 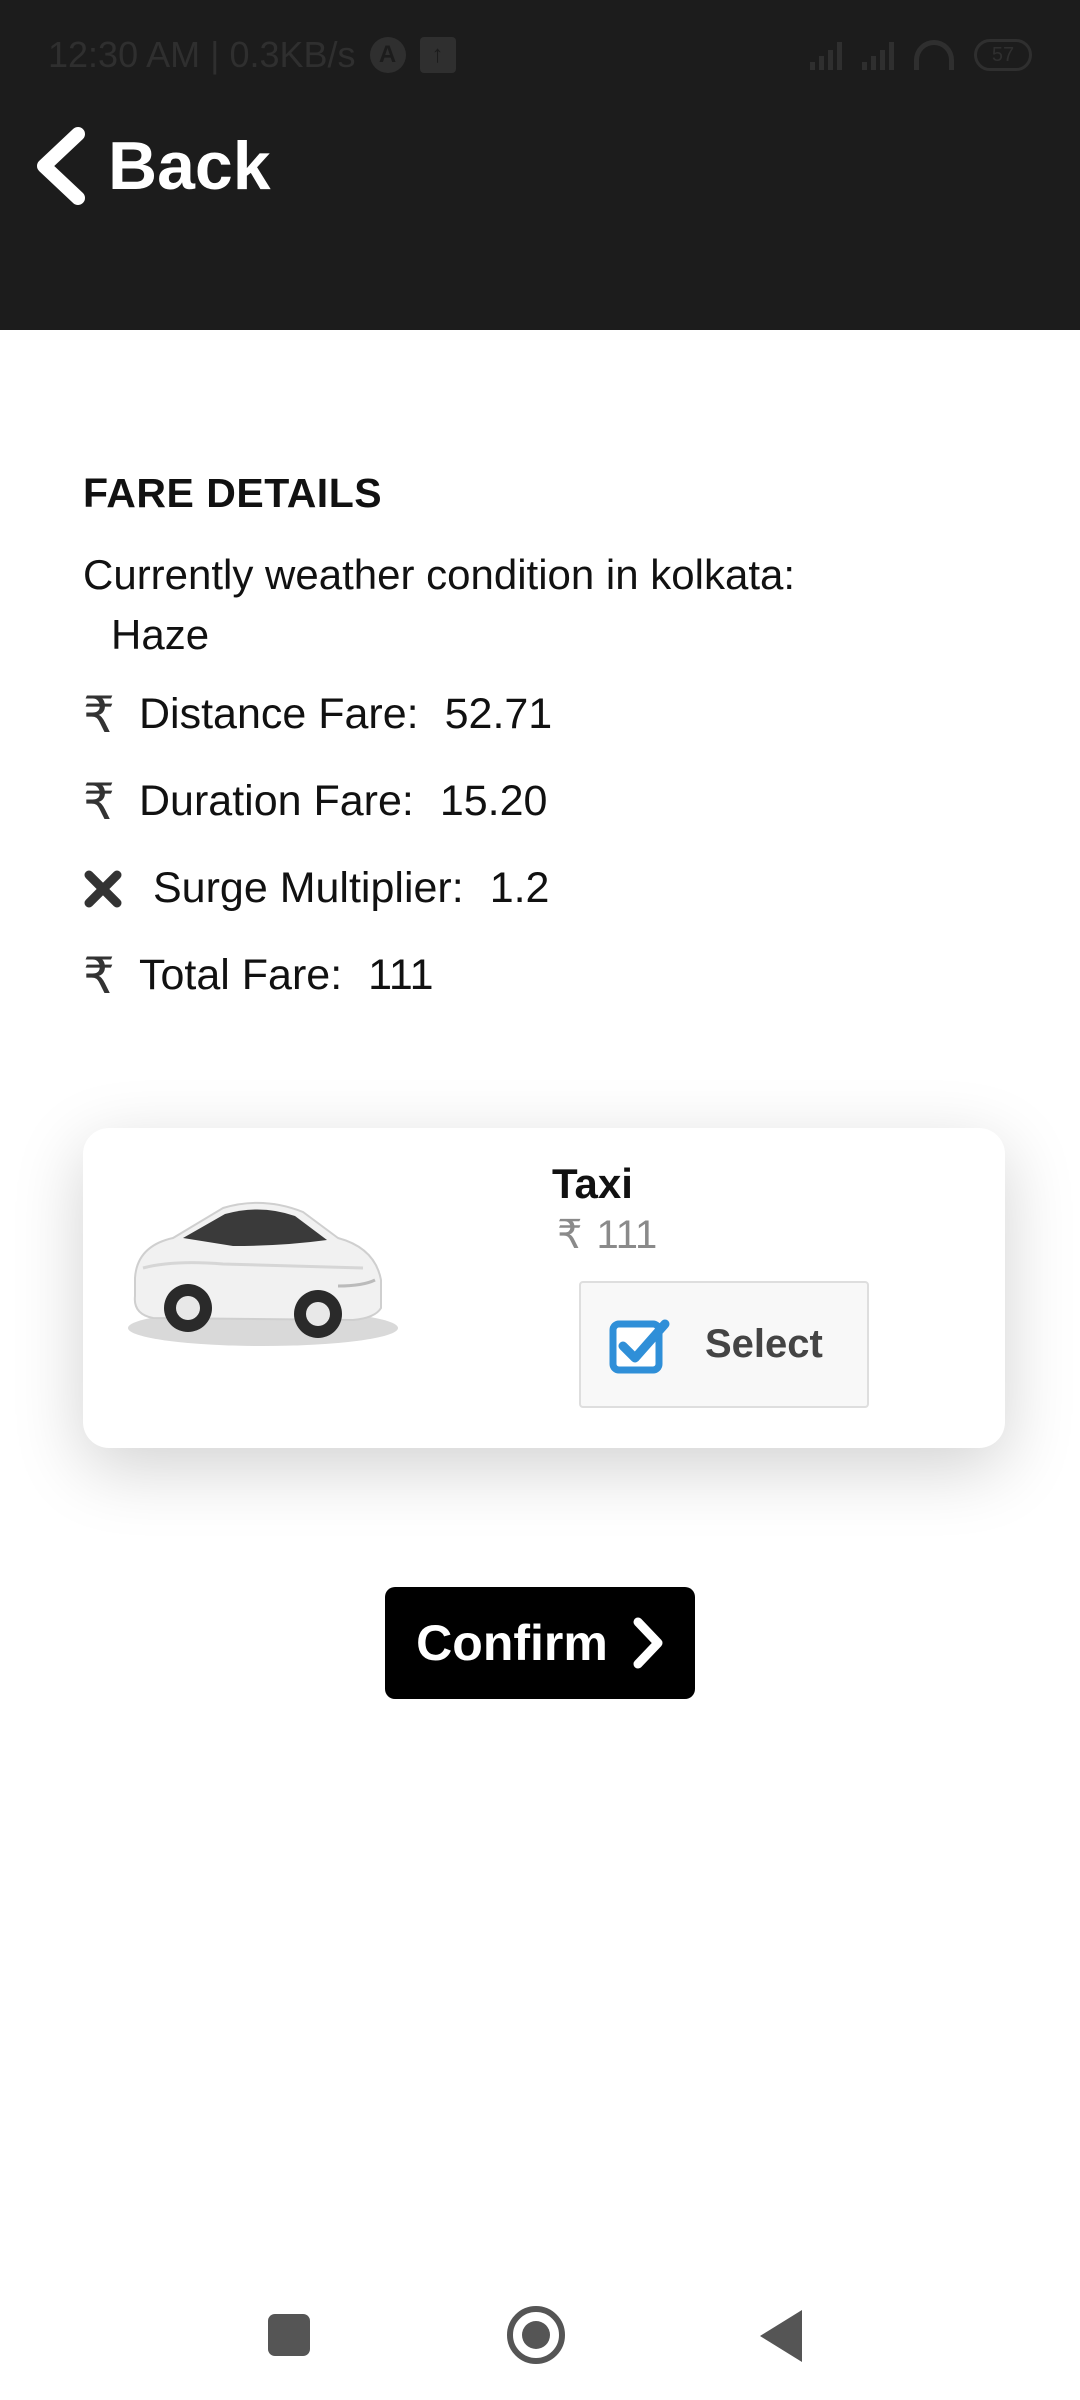 What do you see at coordinates (536, 2335) in the screenshot?
I see `home-button` at bounding box center [536, 2335].